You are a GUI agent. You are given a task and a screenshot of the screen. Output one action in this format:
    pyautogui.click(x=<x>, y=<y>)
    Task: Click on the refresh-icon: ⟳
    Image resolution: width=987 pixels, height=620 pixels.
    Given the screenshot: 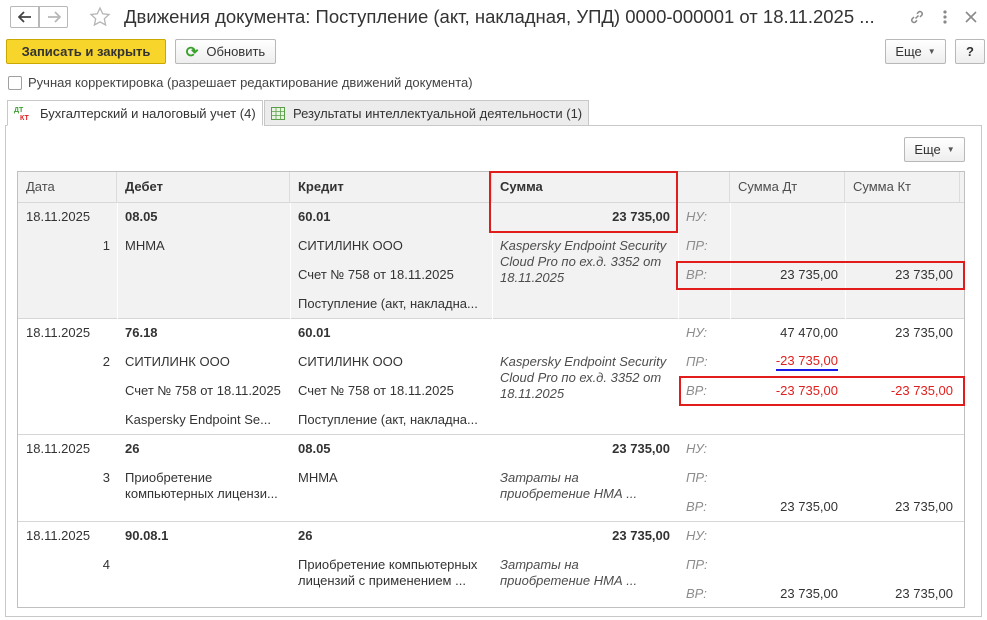 What is the action you would take?
    pyautogui.click(x=192, y=52)
    